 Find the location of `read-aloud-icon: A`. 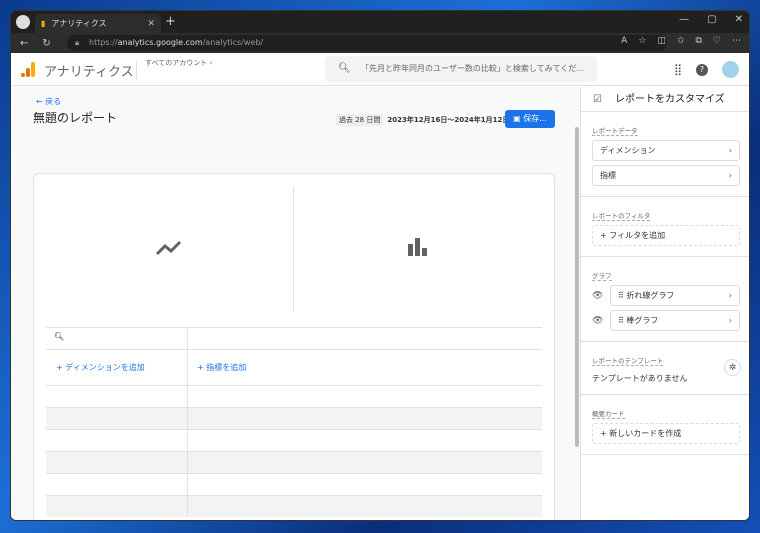

read-aloud-icon: A is located at coordinates (624, 41).